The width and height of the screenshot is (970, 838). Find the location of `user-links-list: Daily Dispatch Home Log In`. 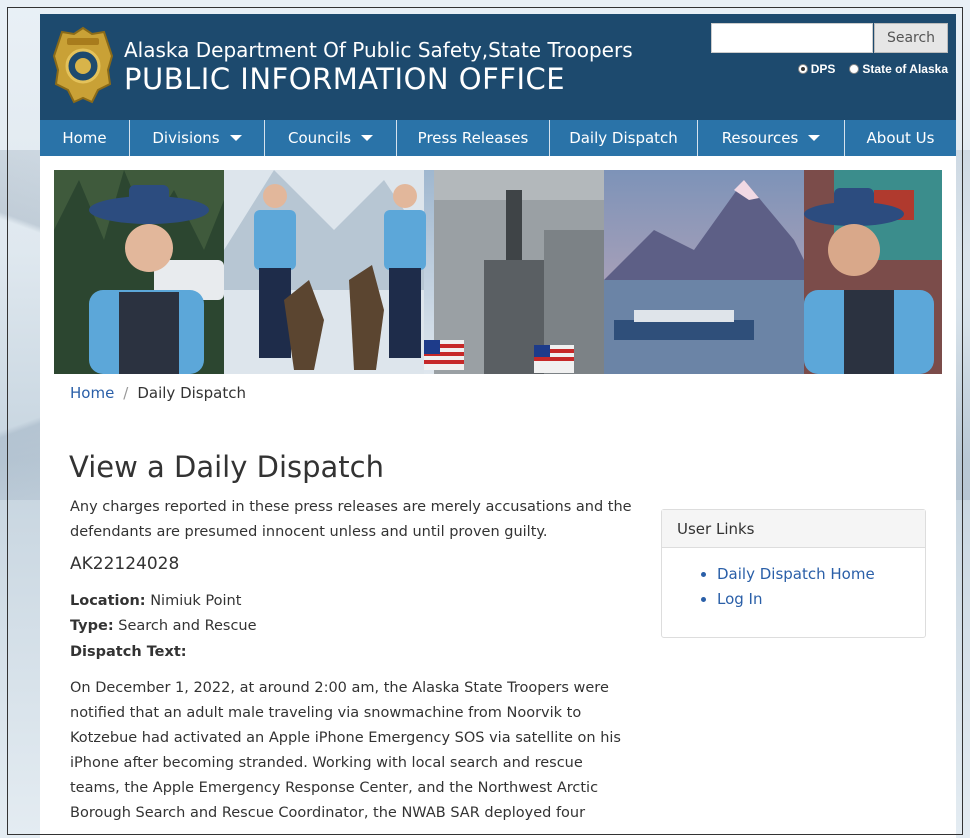

user-links-list: Daily Dispatch Home Log In is located at coordinates (793, 587).